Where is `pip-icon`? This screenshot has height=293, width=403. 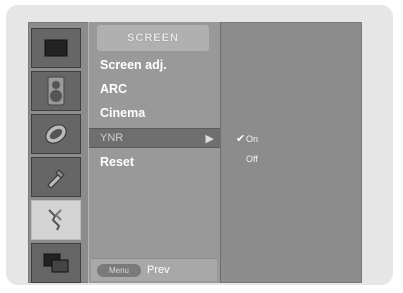
pip-icon is located at coordinates (56, 263).